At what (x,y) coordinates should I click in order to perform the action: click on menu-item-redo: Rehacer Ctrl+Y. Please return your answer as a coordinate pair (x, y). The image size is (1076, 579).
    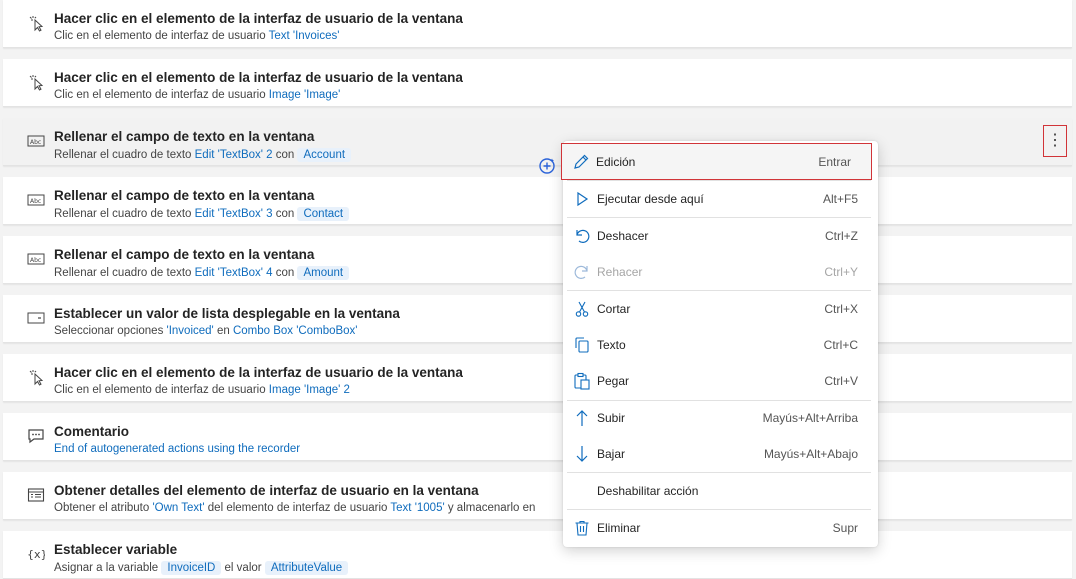
    Looking at the image, I should click on (720, 272).